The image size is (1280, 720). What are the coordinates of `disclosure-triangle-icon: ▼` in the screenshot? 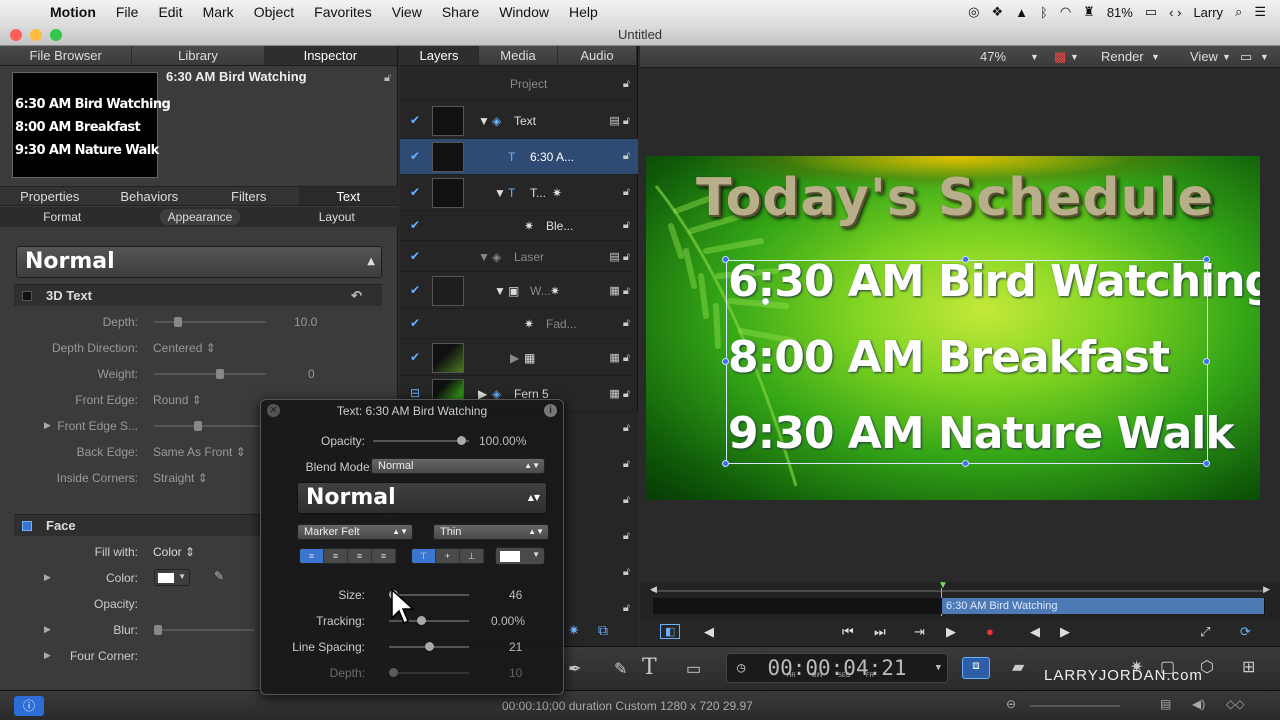 It's located at (500, 193).